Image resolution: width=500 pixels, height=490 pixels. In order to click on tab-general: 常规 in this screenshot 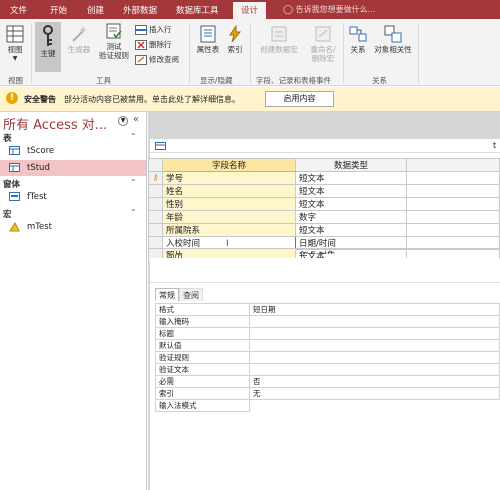, I will do `click(167, 294)`.